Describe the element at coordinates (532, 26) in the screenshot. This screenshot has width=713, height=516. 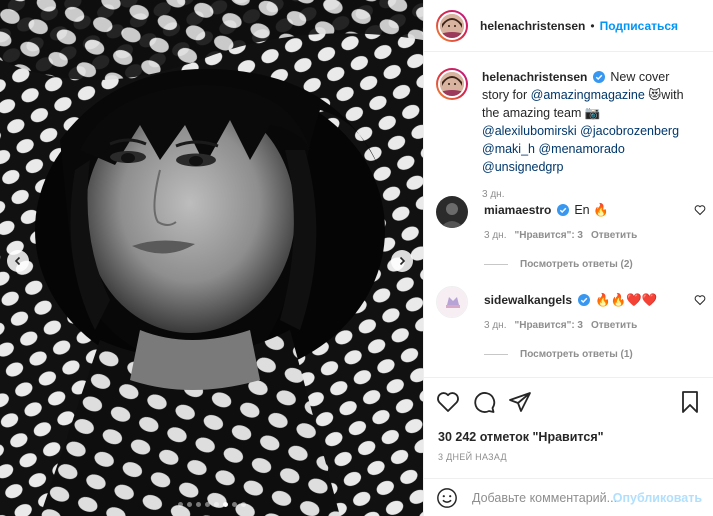
I see `author-username: helenachristensen` at that location.